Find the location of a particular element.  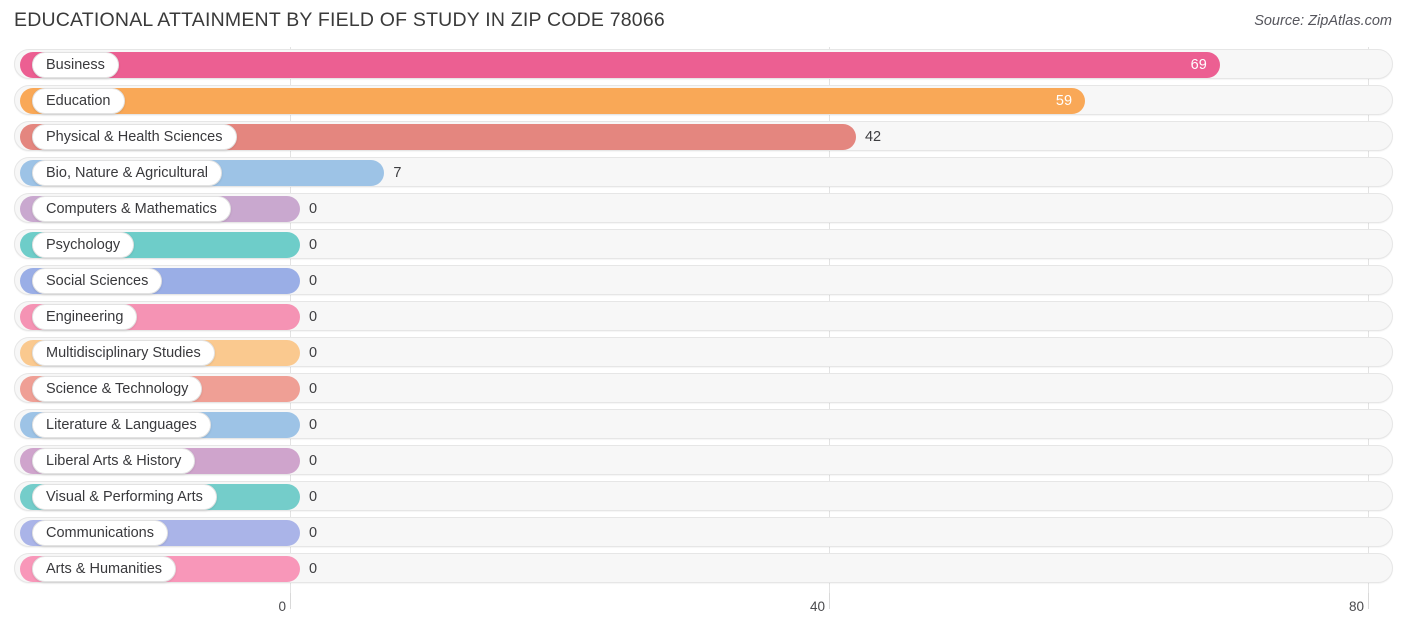

bar-row: Bio, Nature & Agricultural 7 is located at coordinates (703, 173).